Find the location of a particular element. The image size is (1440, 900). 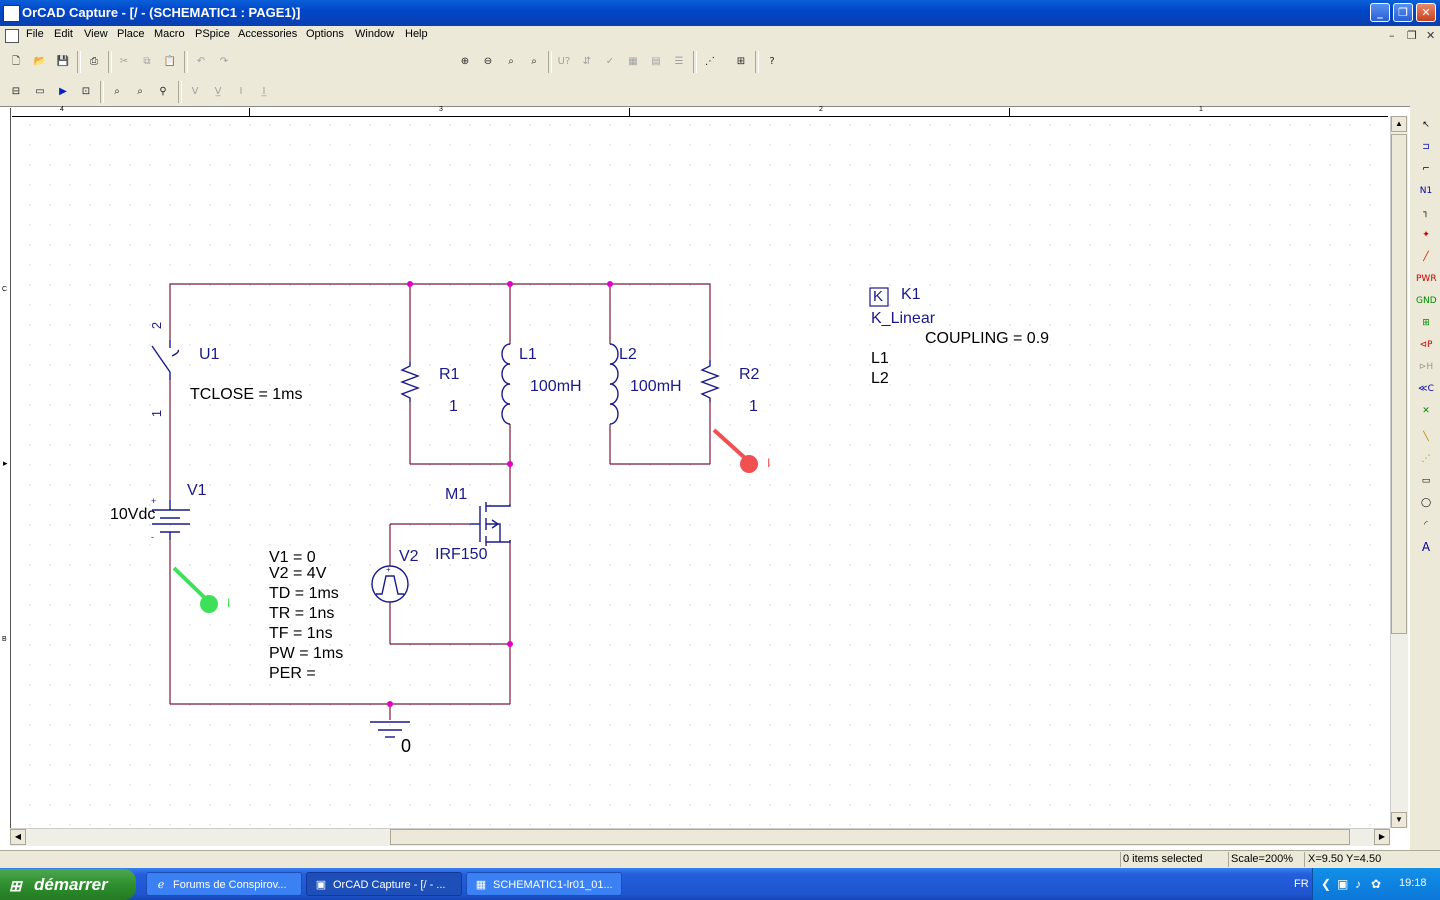

v2-ref: V2 is located at coordinates (409, 557).